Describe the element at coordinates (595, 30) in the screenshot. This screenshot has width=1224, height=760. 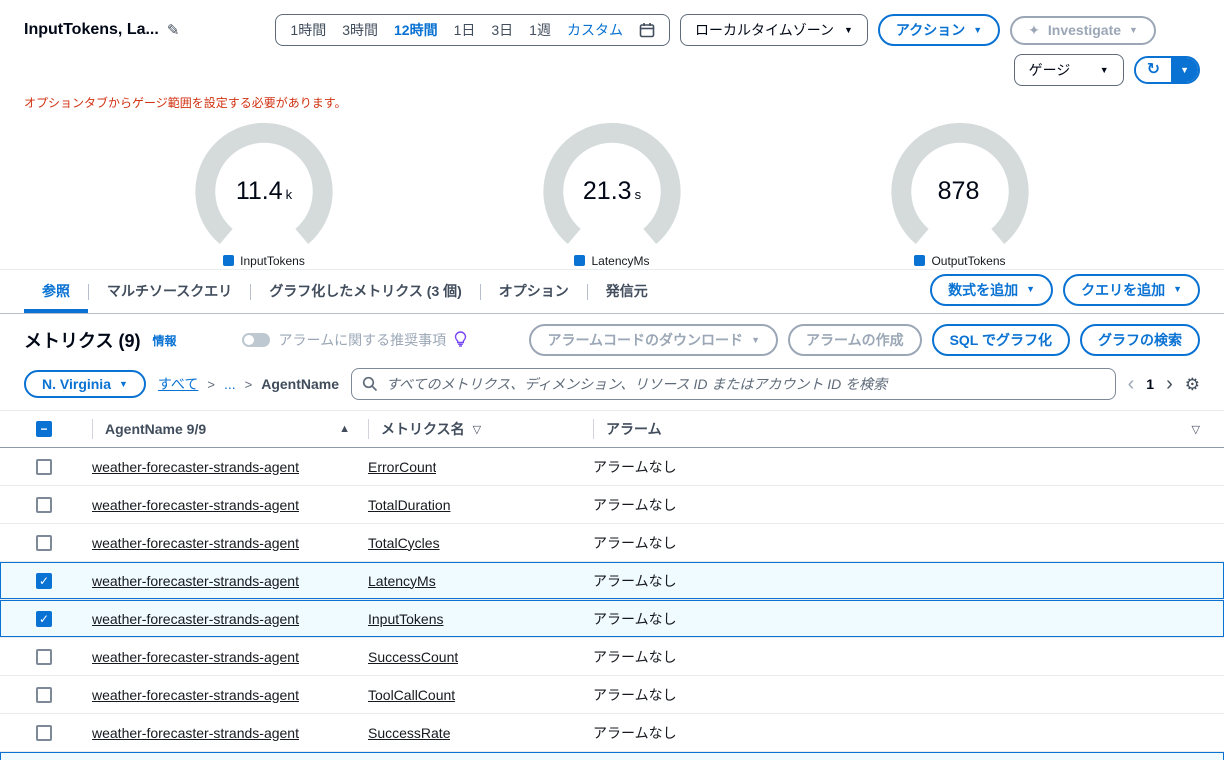
I see `time-range-custom: カスタム` at that location.